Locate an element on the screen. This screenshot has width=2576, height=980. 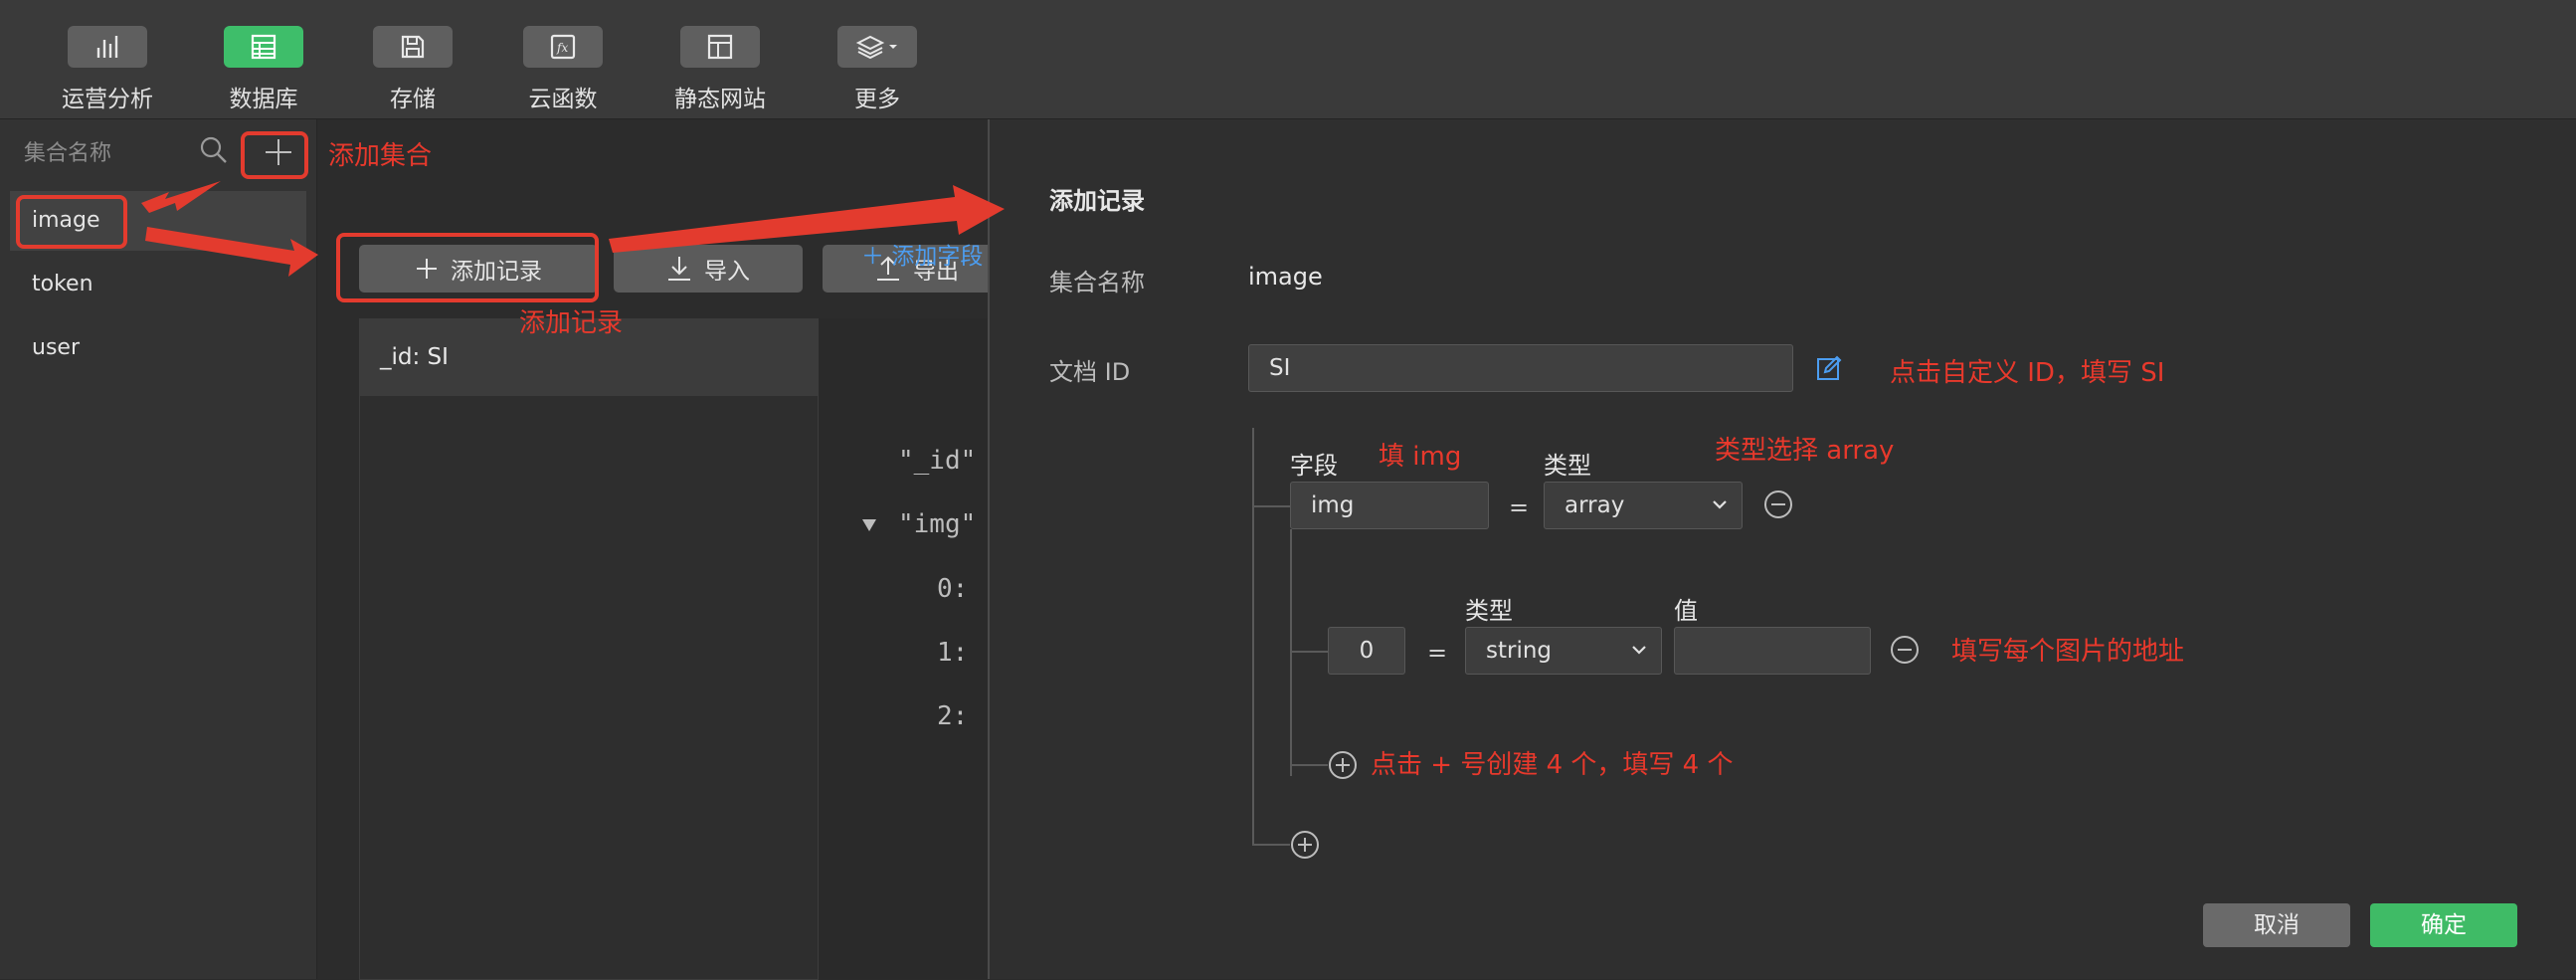
annotation-plus-create: 点击 + 号创建 4 个，填写 4 个 is located at coordinates (1552, 765).